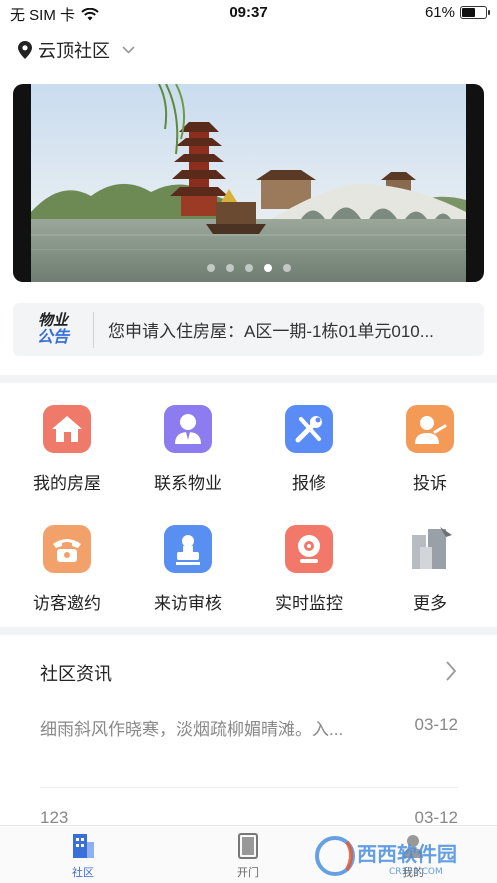 This screenshot has height=883, width=497. I want to click on feature-visit-review: 来访审核, so click(188, 563).